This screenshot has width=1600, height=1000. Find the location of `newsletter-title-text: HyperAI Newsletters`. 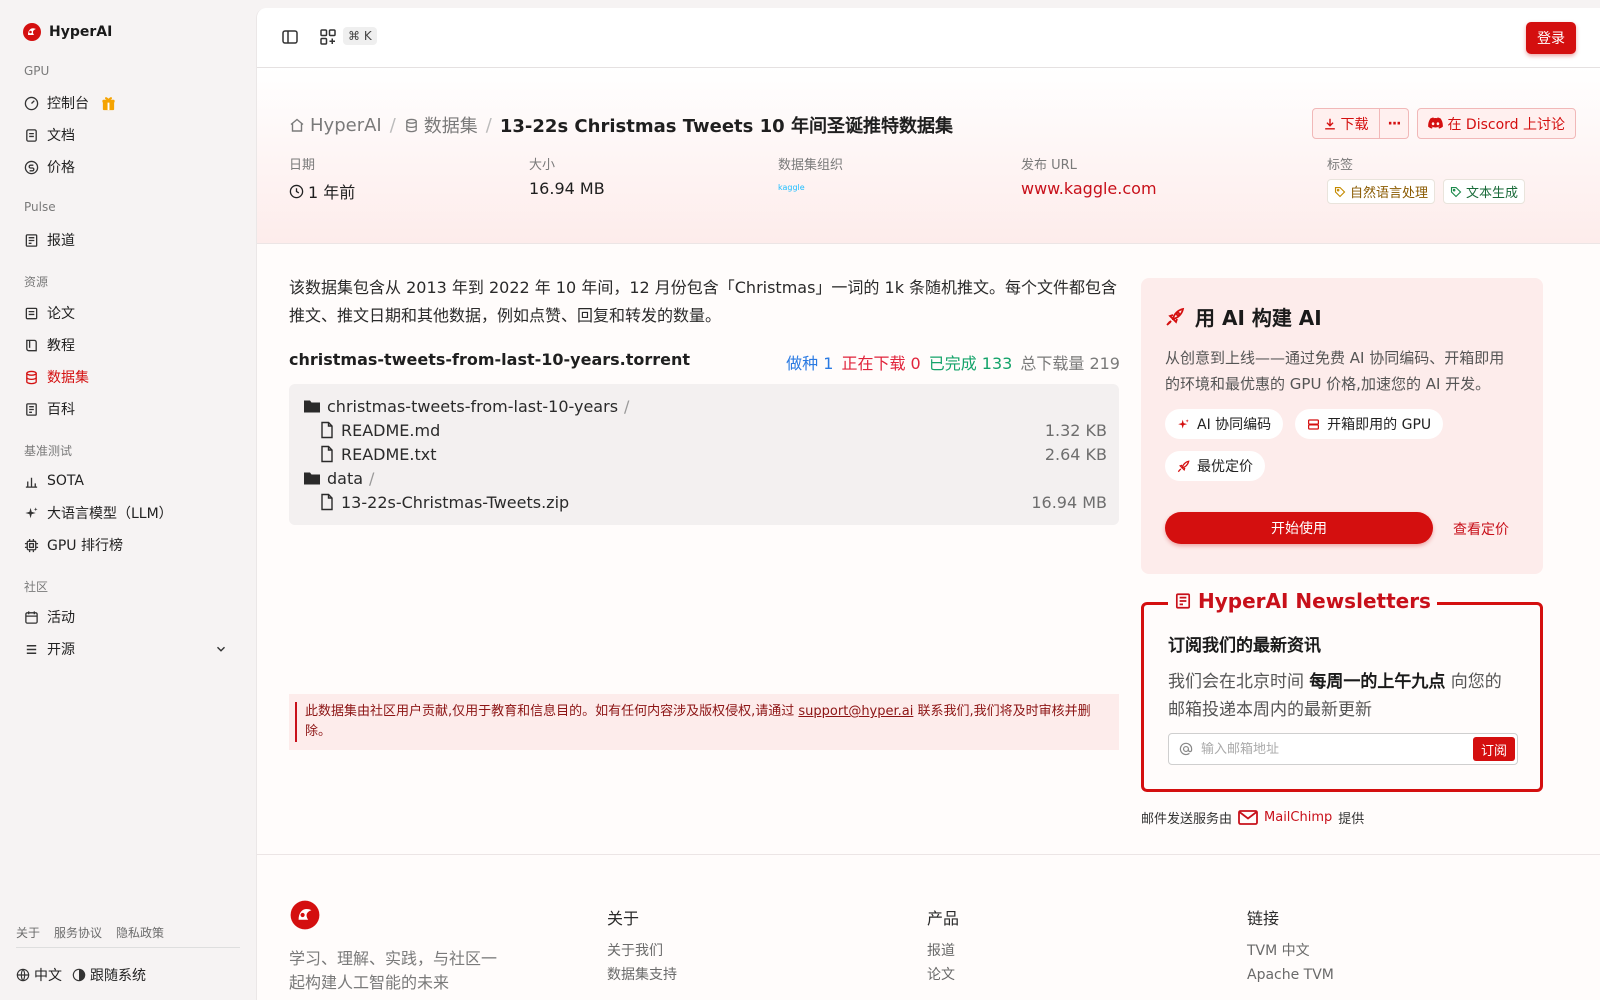

newsletter-title-text: HyperAI Newsletters is located at coordinates (1314, 601).